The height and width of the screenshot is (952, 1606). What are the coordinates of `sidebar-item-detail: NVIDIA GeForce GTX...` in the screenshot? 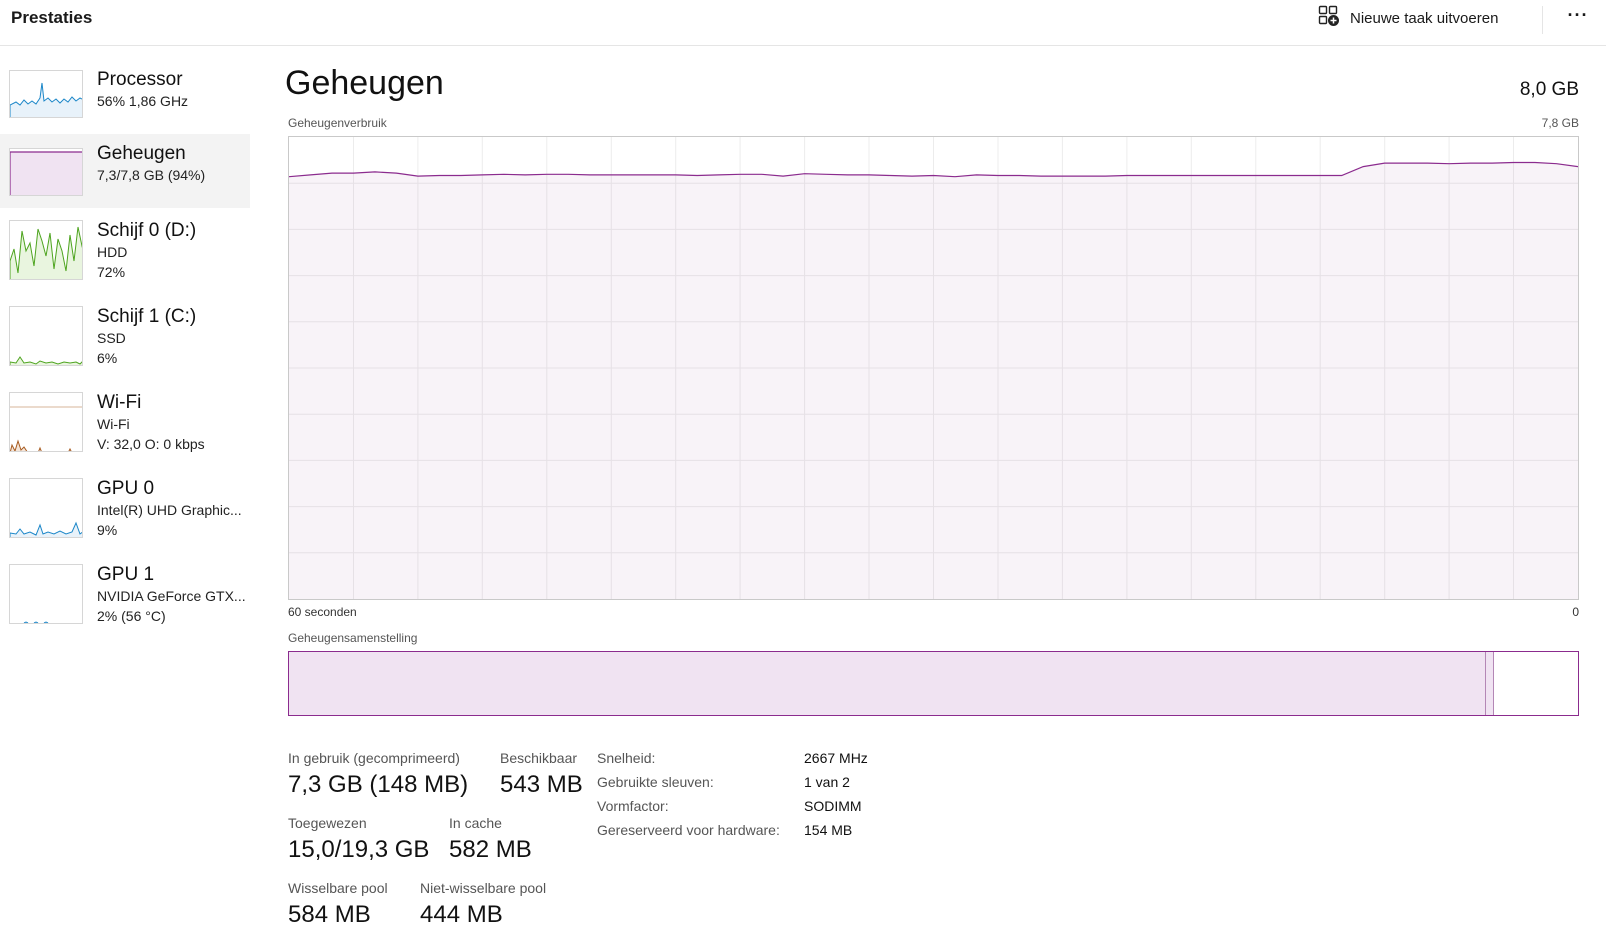 It's located at (171, 596).